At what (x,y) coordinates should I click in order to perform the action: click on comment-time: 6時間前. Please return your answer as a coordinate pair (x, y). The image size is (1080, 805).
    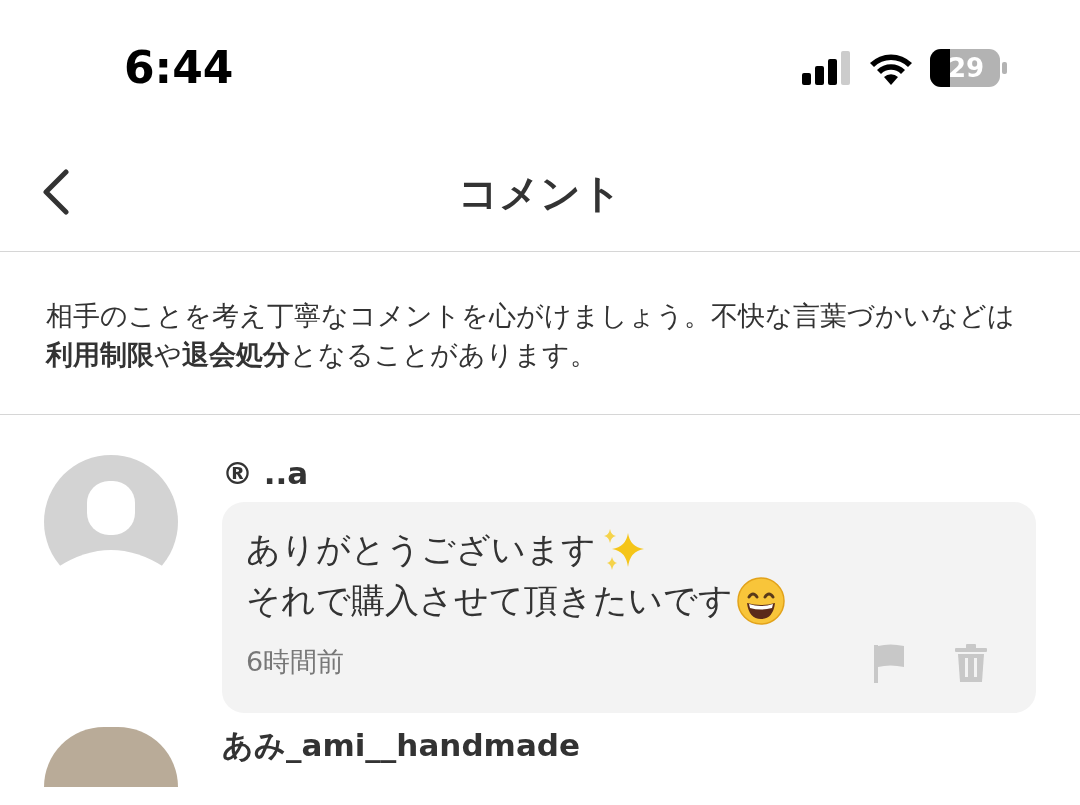
    Looking at the image, I should click on (295, 662).